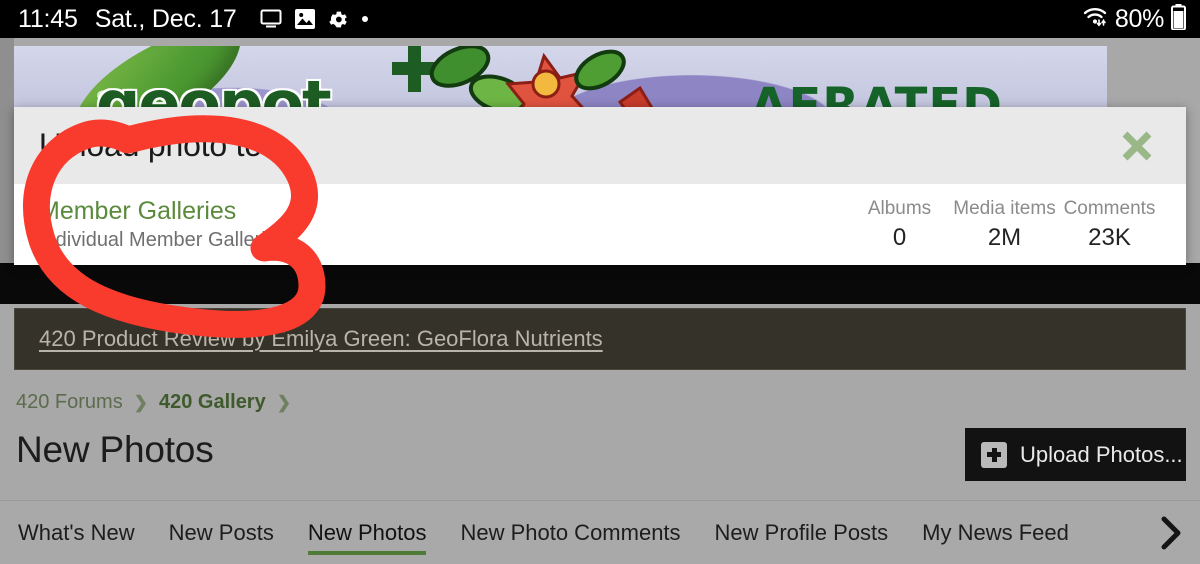 The image size is (1200, 564). I want to click on status-bar-left: 11:45 Sat., Dec. 17, so click(193, 19).